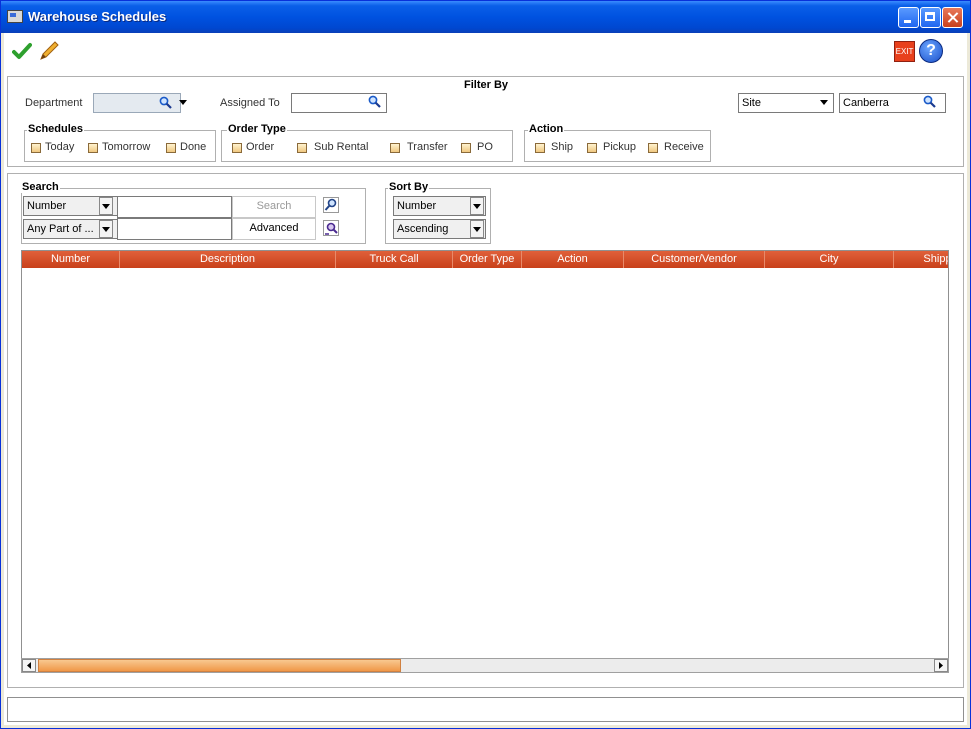  What do you see at coordinates (546, 129) in the screenshot?
I see `action-title: Action` at bounding box center [546, 129].